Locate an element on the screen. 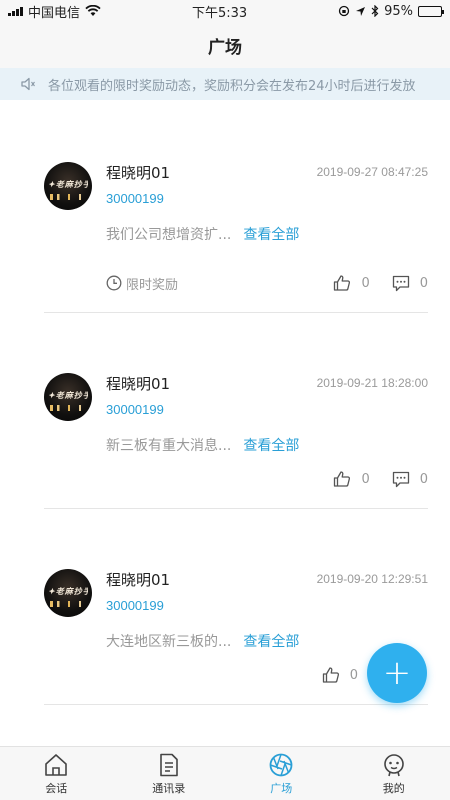 The width and height of the screenshot is (450, 800). post-timestamp: 2019-09-20 12:29:51 is located at coordinates (372, 579).